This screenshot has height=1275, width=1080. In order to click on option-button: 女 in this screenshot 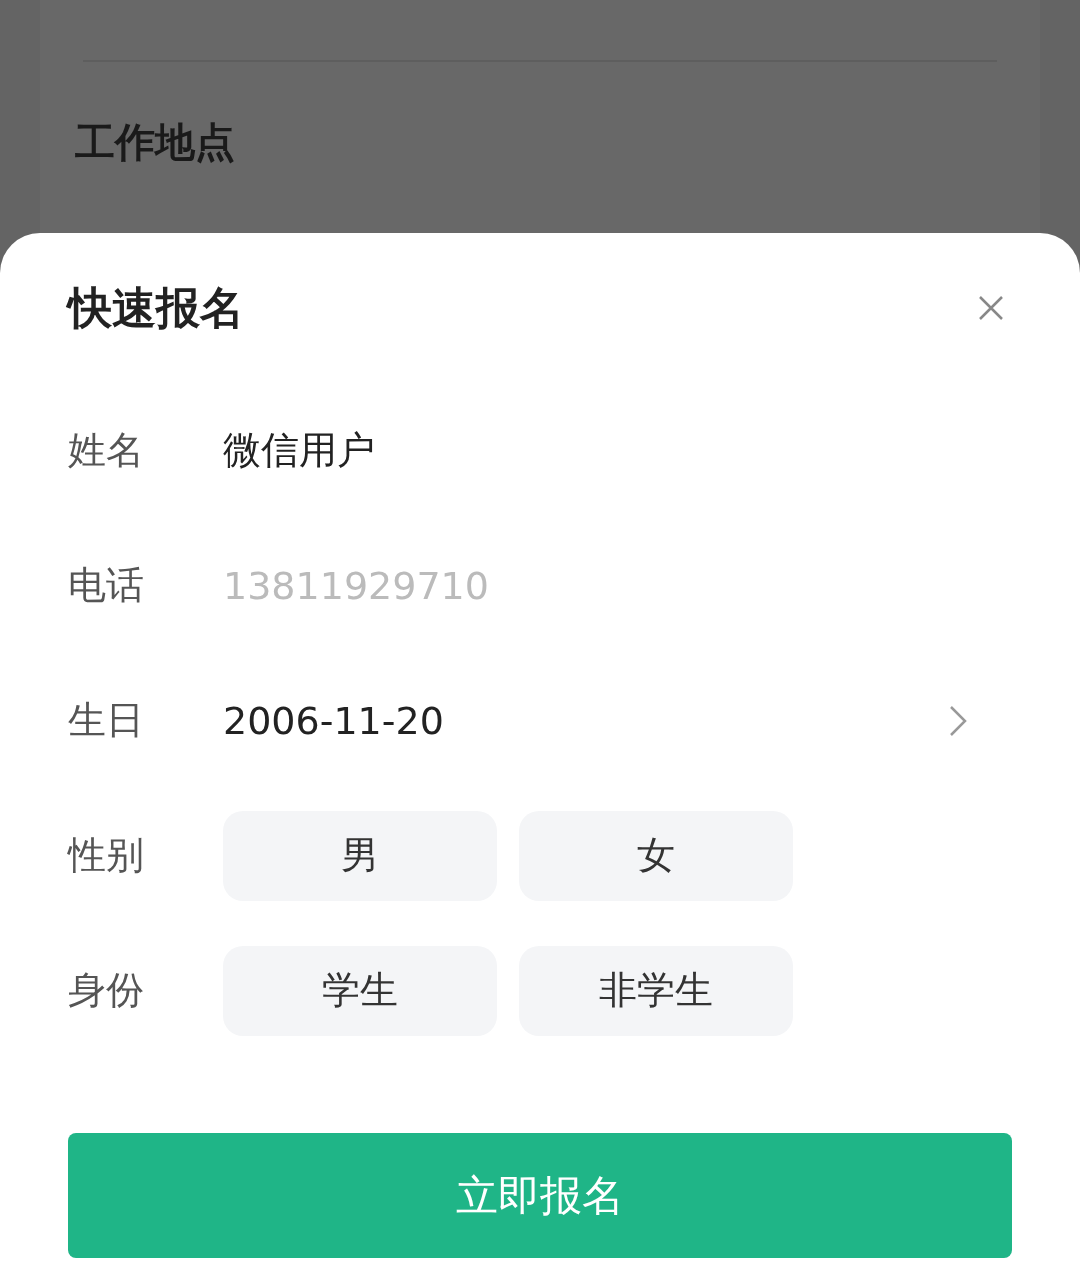, I will do `click(656, 855)`.